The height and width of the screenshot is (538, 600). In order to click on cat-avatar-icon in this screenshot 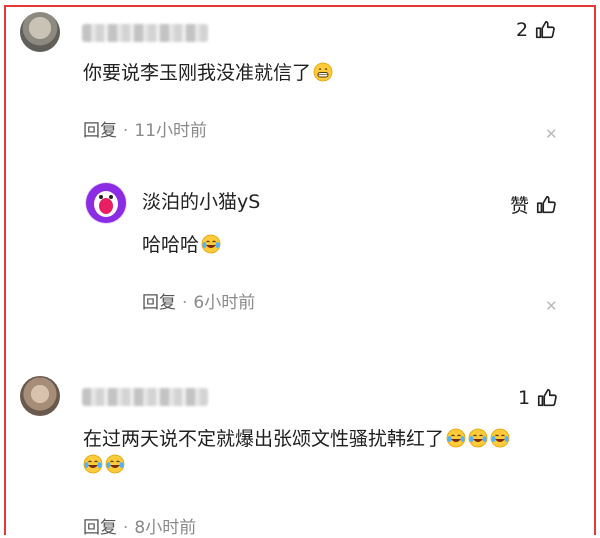, I will do `click(106, 203)`.